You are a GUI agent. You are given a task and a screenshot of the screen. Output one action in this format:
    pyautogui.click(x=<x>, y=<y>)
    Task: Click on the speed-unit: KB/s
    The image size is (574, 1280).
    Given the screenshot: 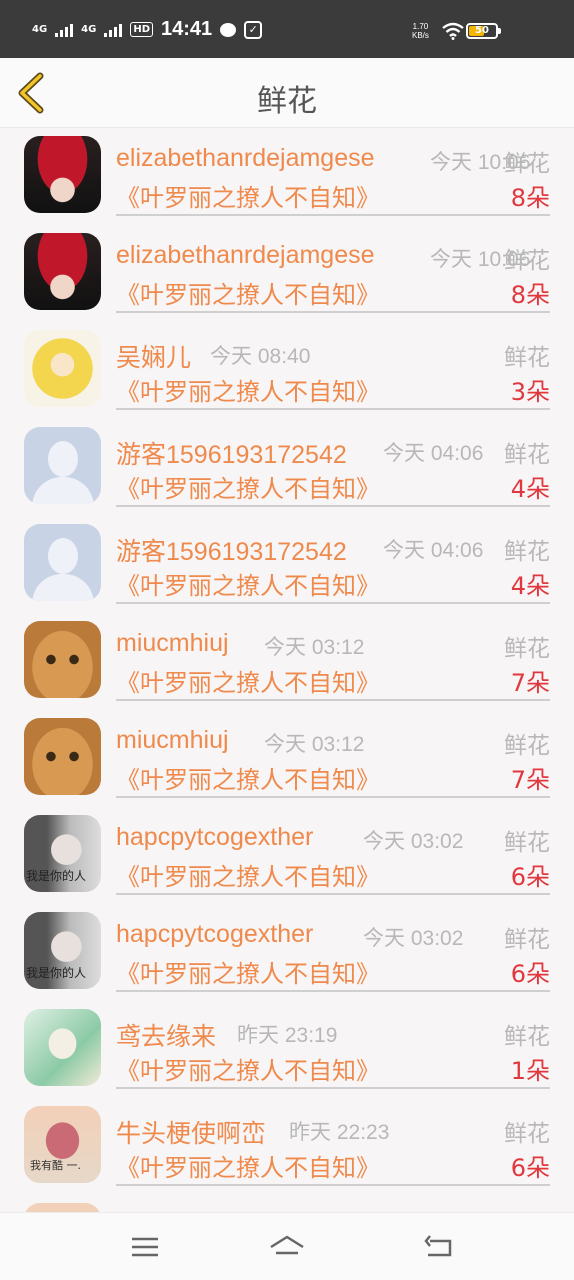 What is the action you would take?
    pyautogui.click(x=420, y=35)
    